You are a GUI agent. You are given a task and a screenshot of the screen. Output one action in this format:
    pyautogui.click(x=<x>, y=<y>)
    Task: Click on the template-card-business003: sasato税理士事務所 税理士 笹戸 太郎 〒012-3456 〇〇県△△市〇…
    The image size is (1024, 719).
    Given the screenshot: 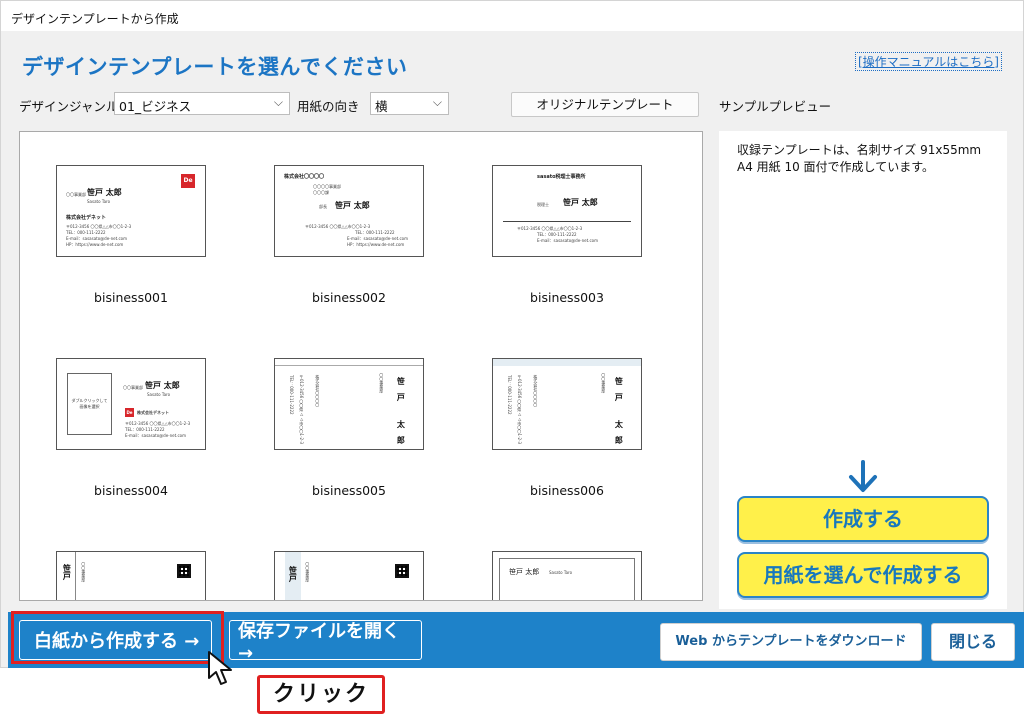 What is the action you would take?
    pyautogui.click(x=567, y=211)
    